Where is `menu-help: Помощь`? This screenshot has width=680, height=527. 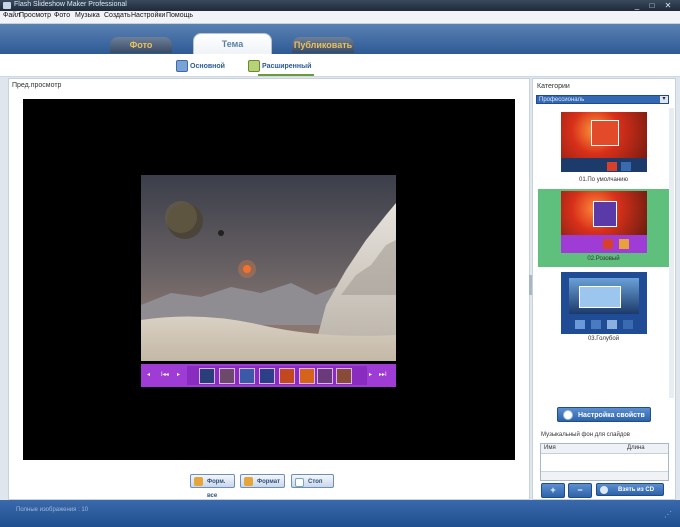 menu-help: Помощь is located at coordinates (179, 15).